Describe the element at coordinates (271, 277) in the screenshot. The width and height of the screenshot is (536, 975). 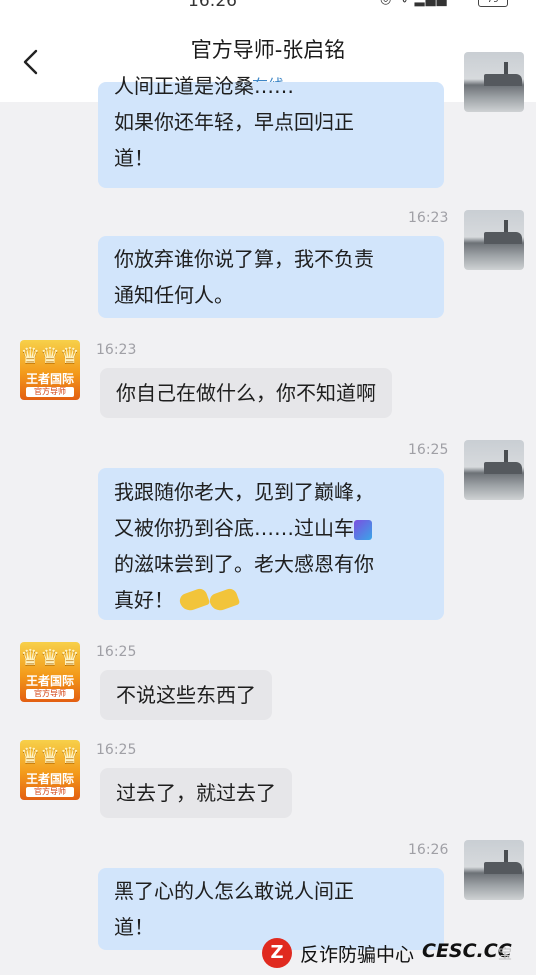
I see `message-bubble-outgoing: 你放弃谁你说了算，我不负责 通知任何人。` at that location.